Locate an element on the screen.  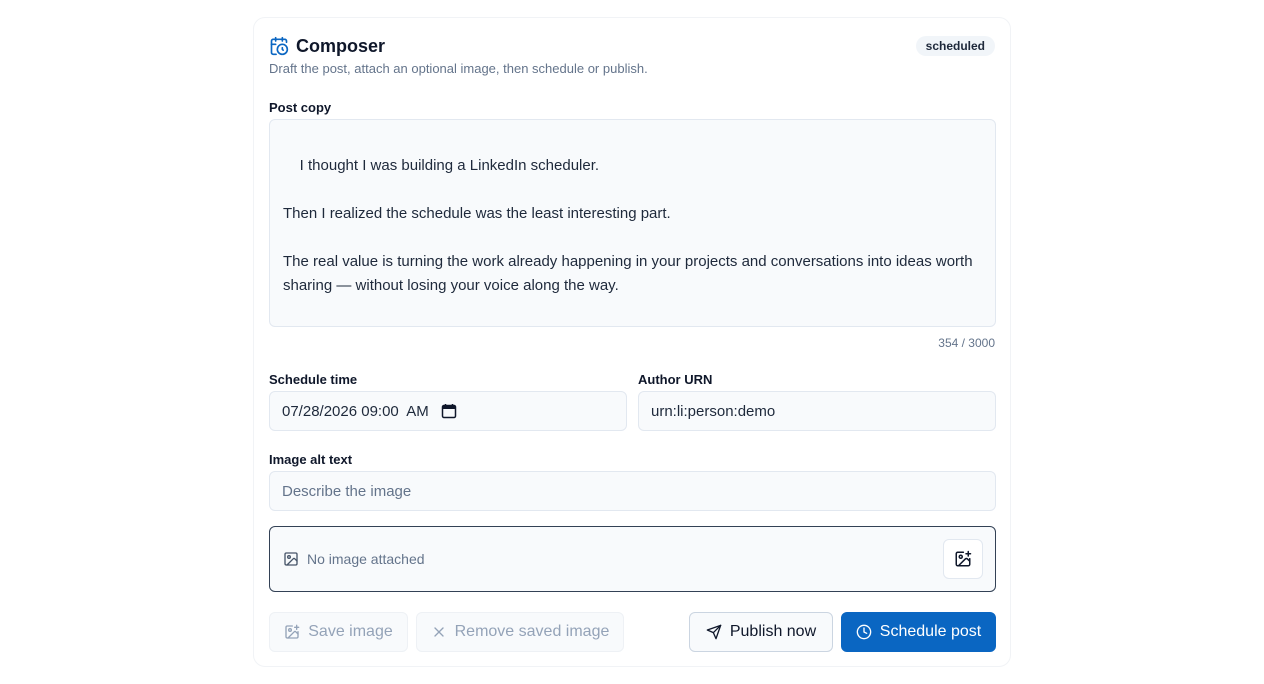
publish-now-label: Publish now is located at coordinates (773, 631).